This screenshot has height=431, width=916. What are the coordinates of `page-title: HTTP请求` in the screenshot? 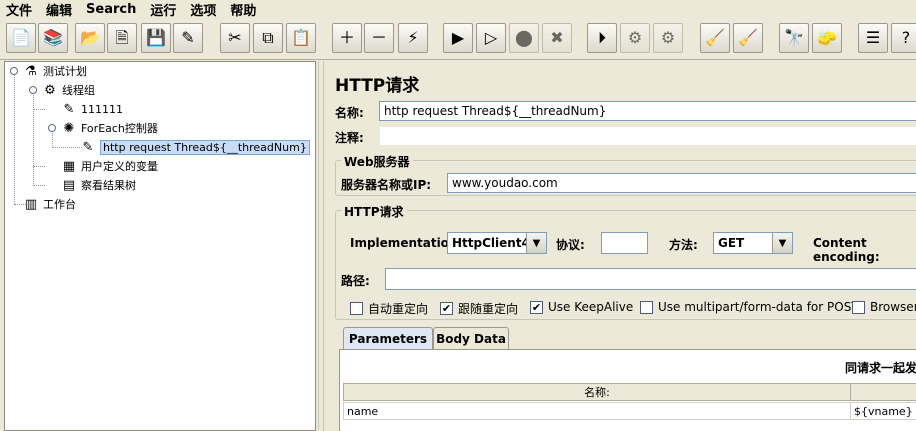 It's located at (377, 86).